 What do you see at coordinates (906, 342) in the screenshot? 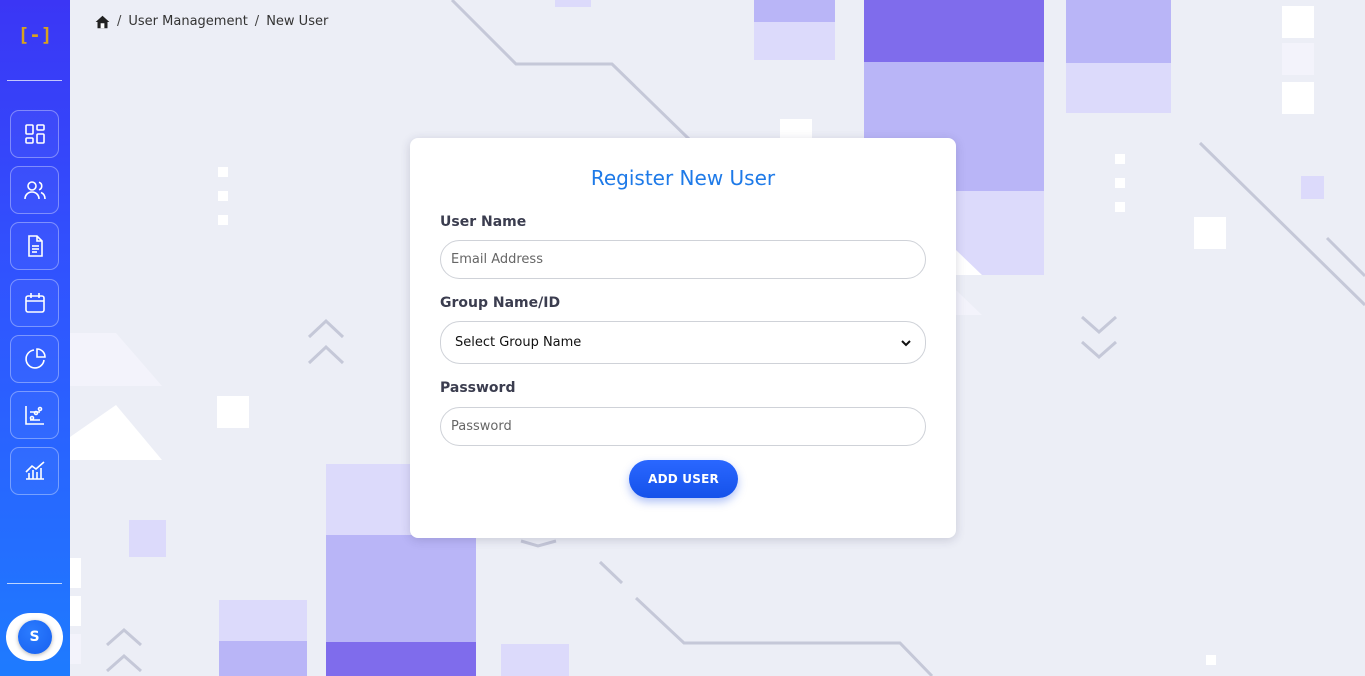
I see `chevron-down-icon` at bounding box center [906, 342].